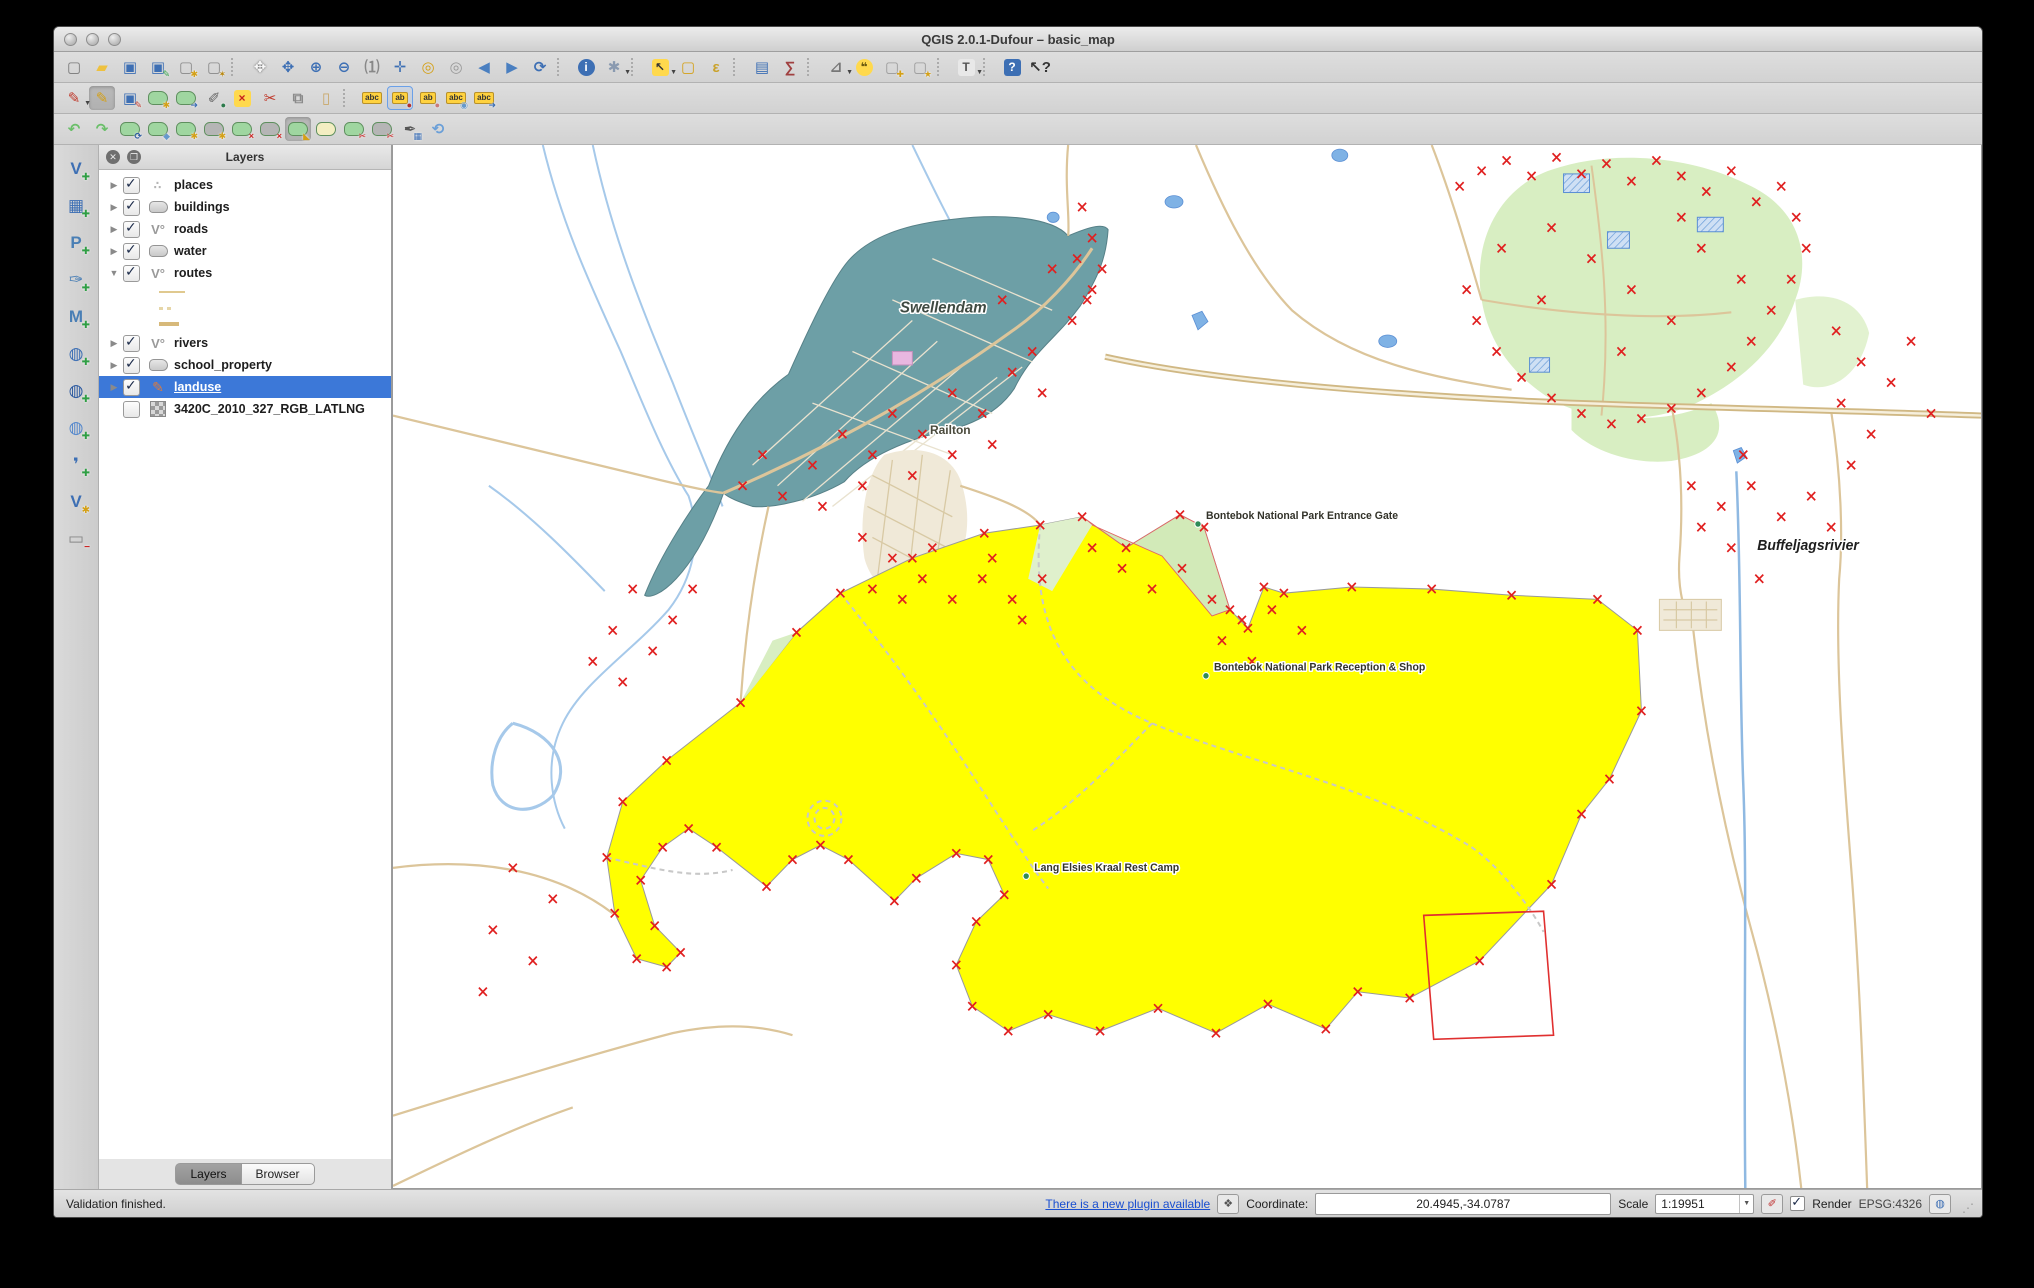 This screenshot has height=1288, width=2034. I want to click on add-spatialite-layer-button: ✑ ✚, so click(76, 280).